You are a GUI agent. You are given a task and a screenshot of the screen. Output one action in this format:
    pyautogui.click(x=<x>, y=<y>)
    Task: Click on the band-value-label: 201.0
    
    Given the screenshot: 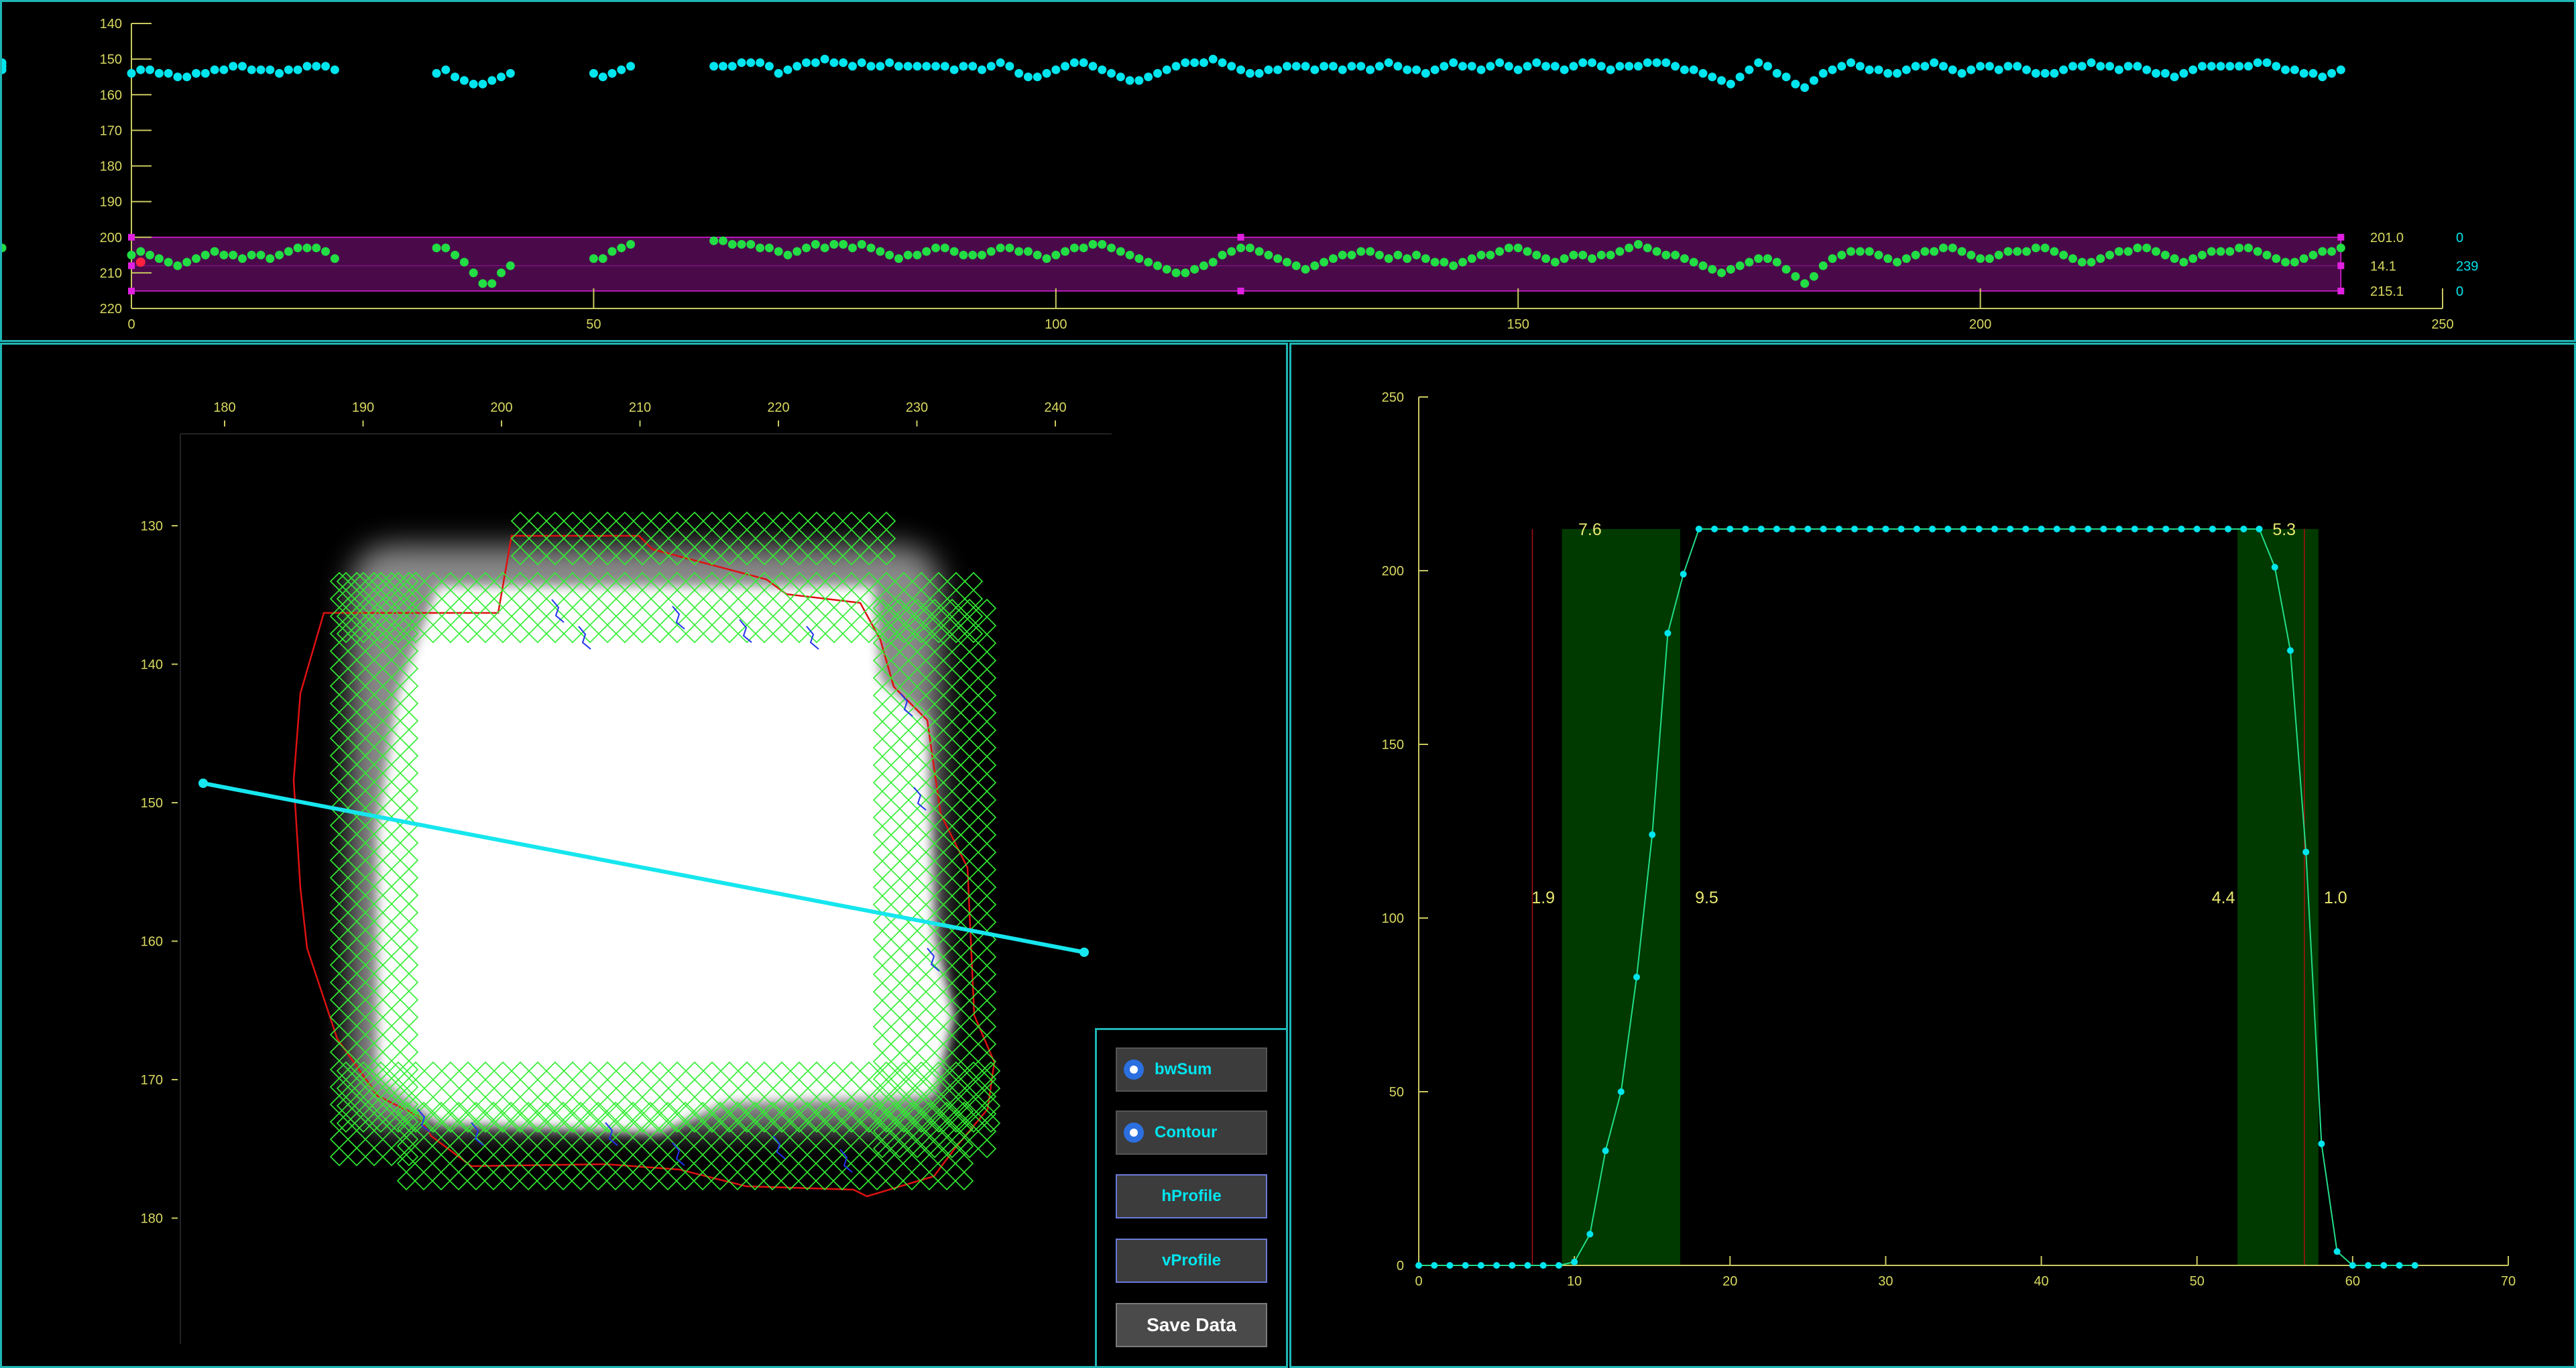 What is the action you would take?
    pyautogui.click(x=2387, y=238)
    